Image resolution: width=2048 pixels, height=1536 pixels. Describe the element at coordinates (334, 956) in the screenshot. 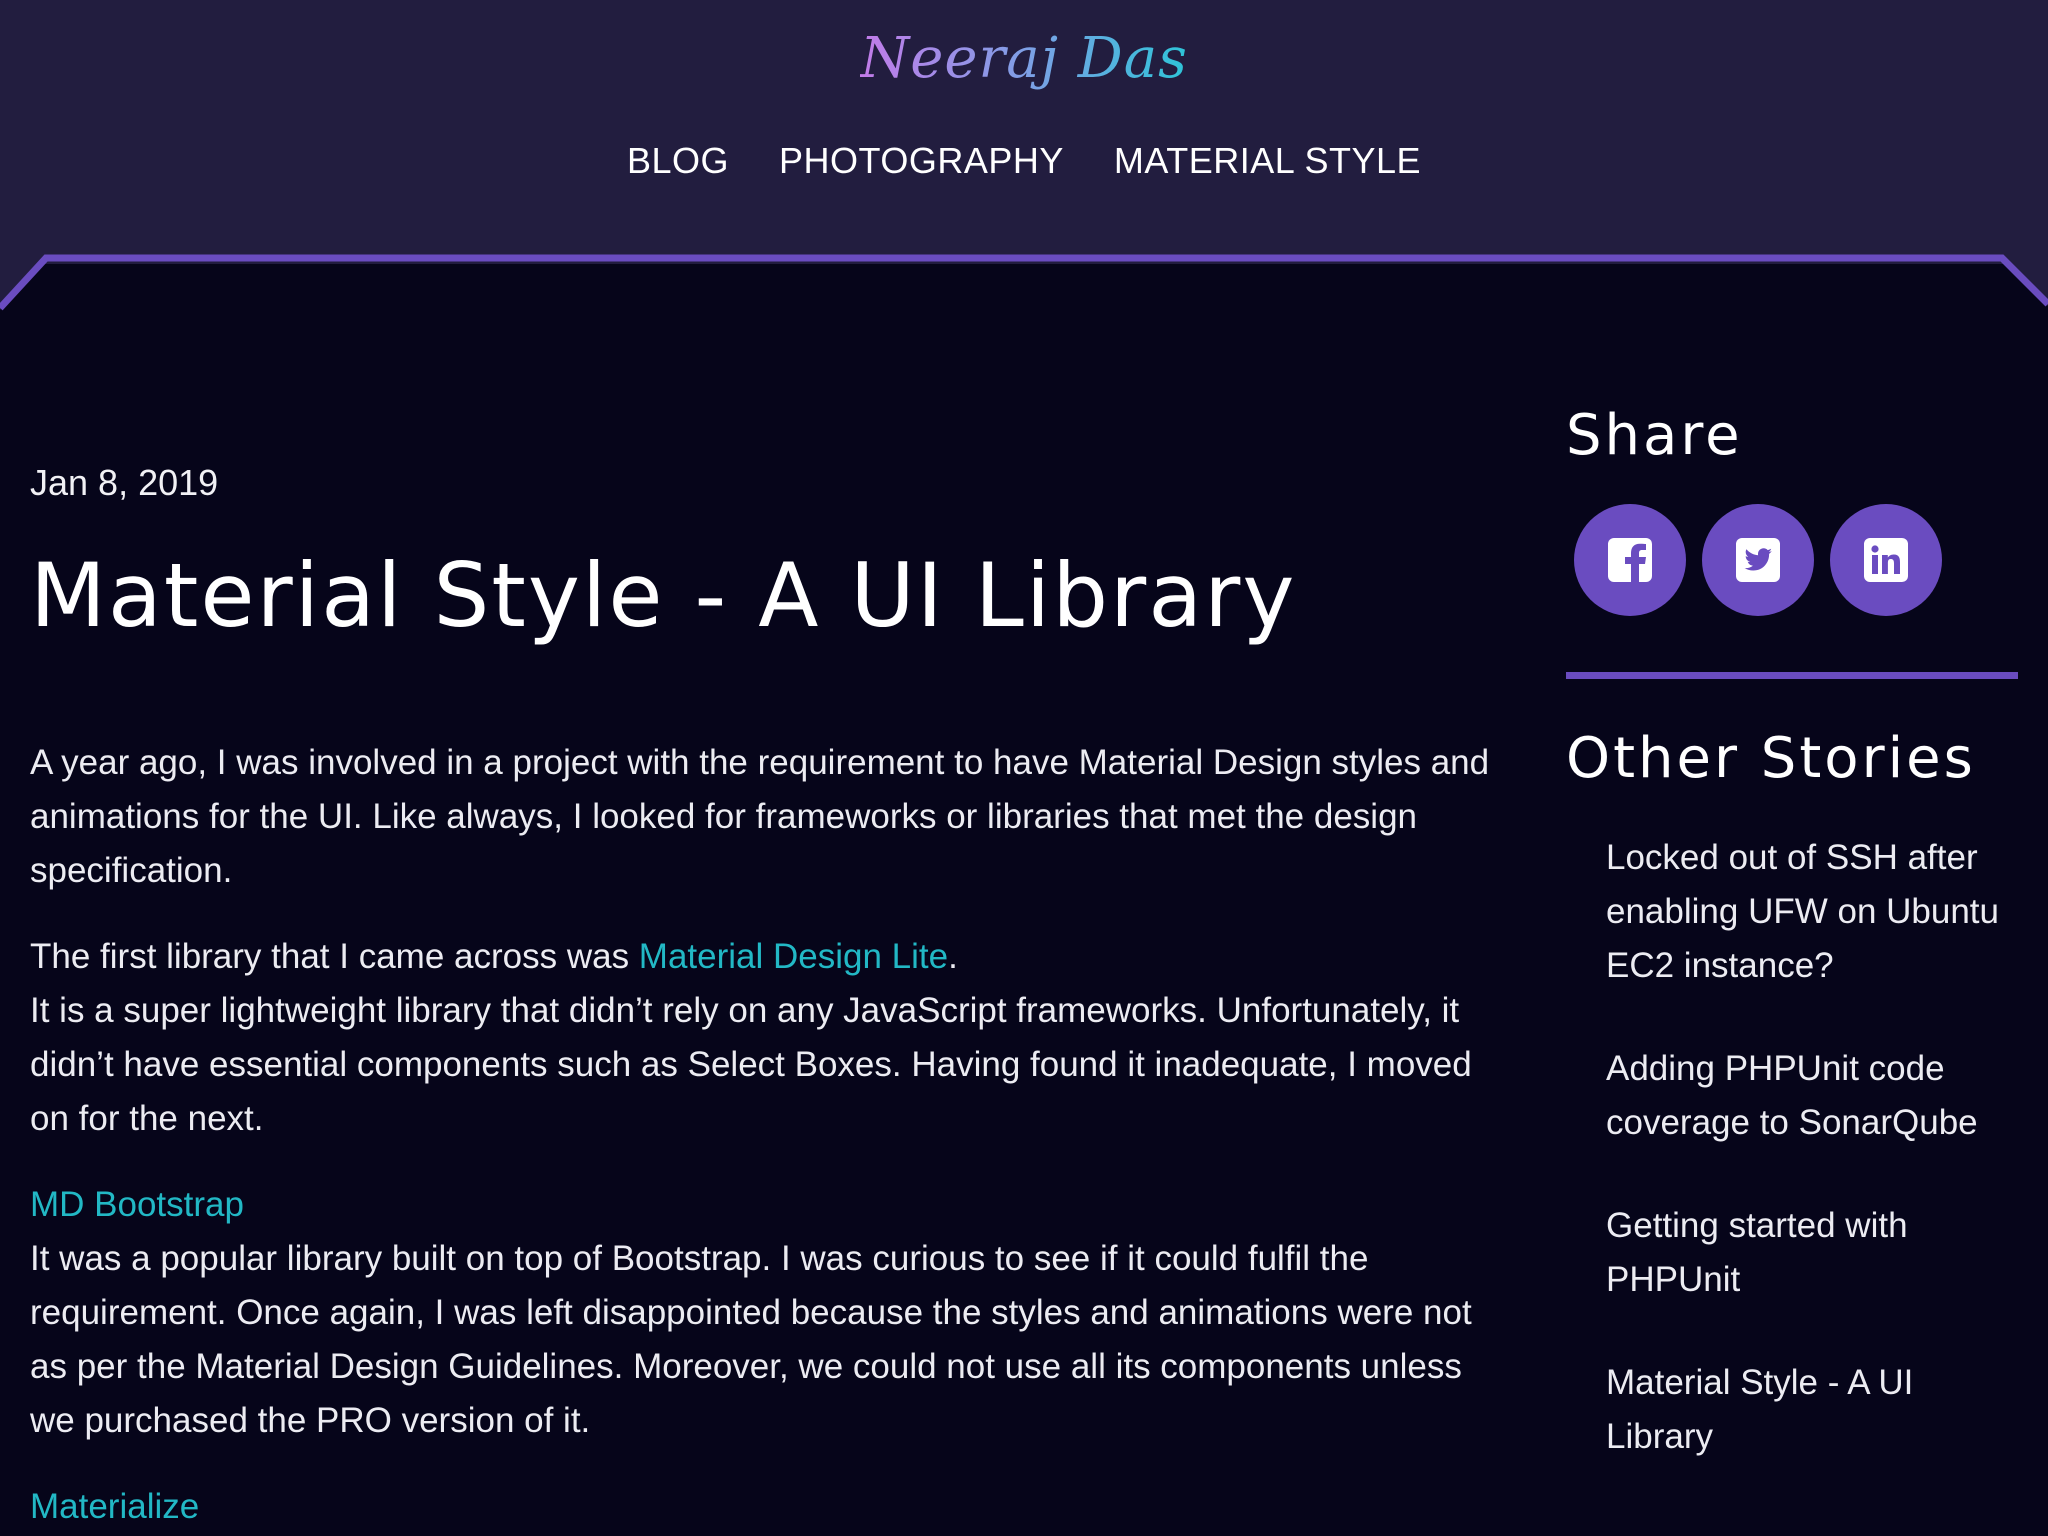

I see `paragraph-mdl-pre: The first library that I came across was` at that location.